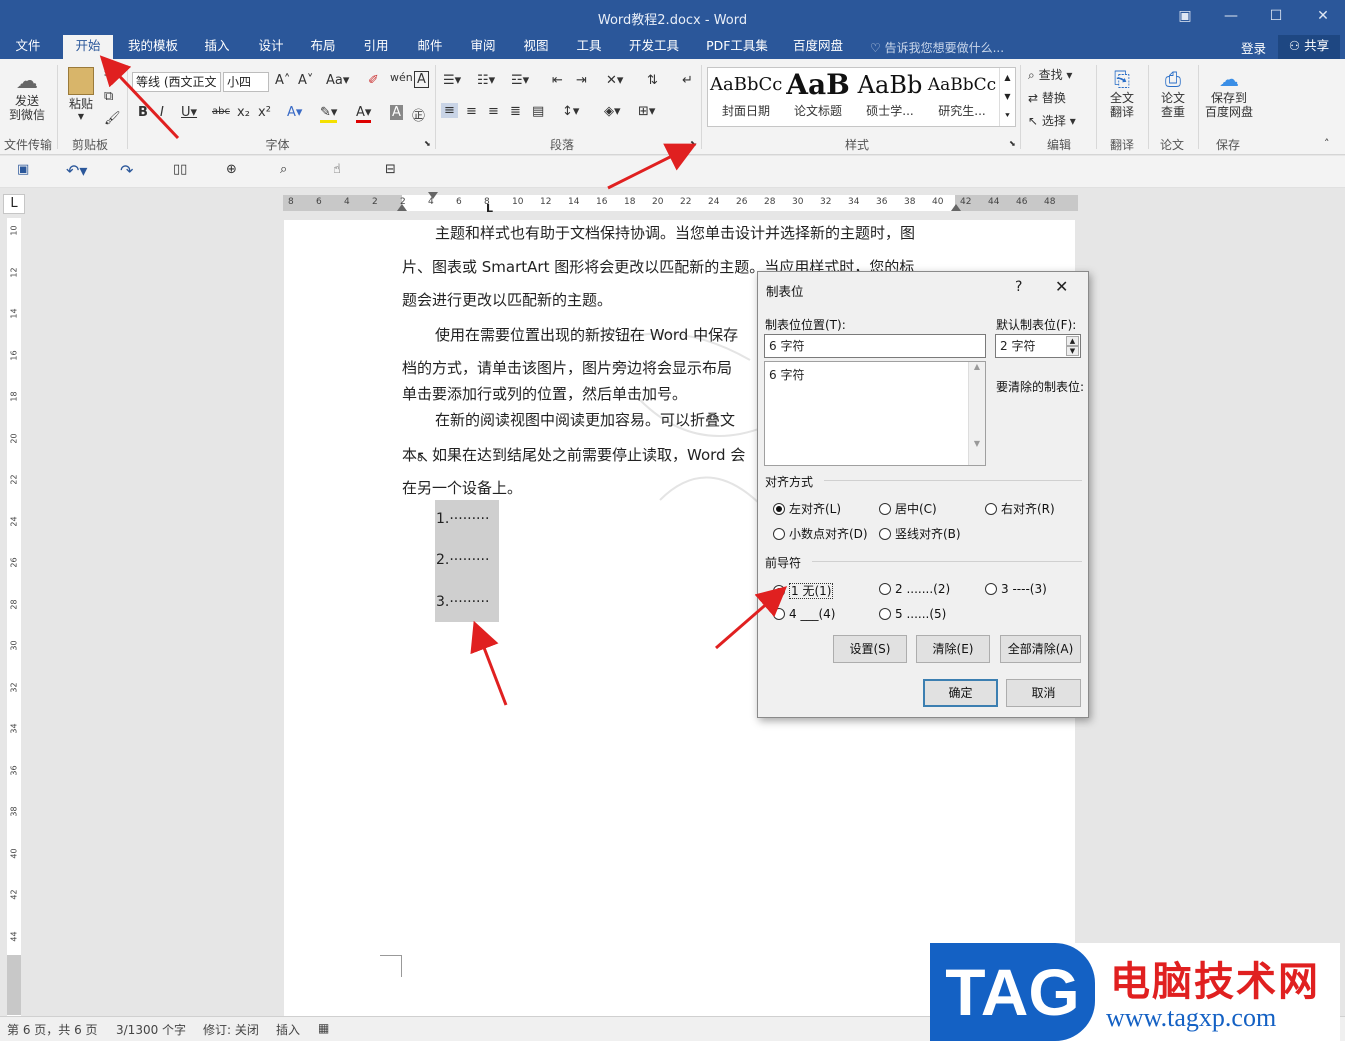 Image resolution: width=1345 pixels, height=1041 pixels. I want to click on tab-tools: 工具, so click(589, 47).